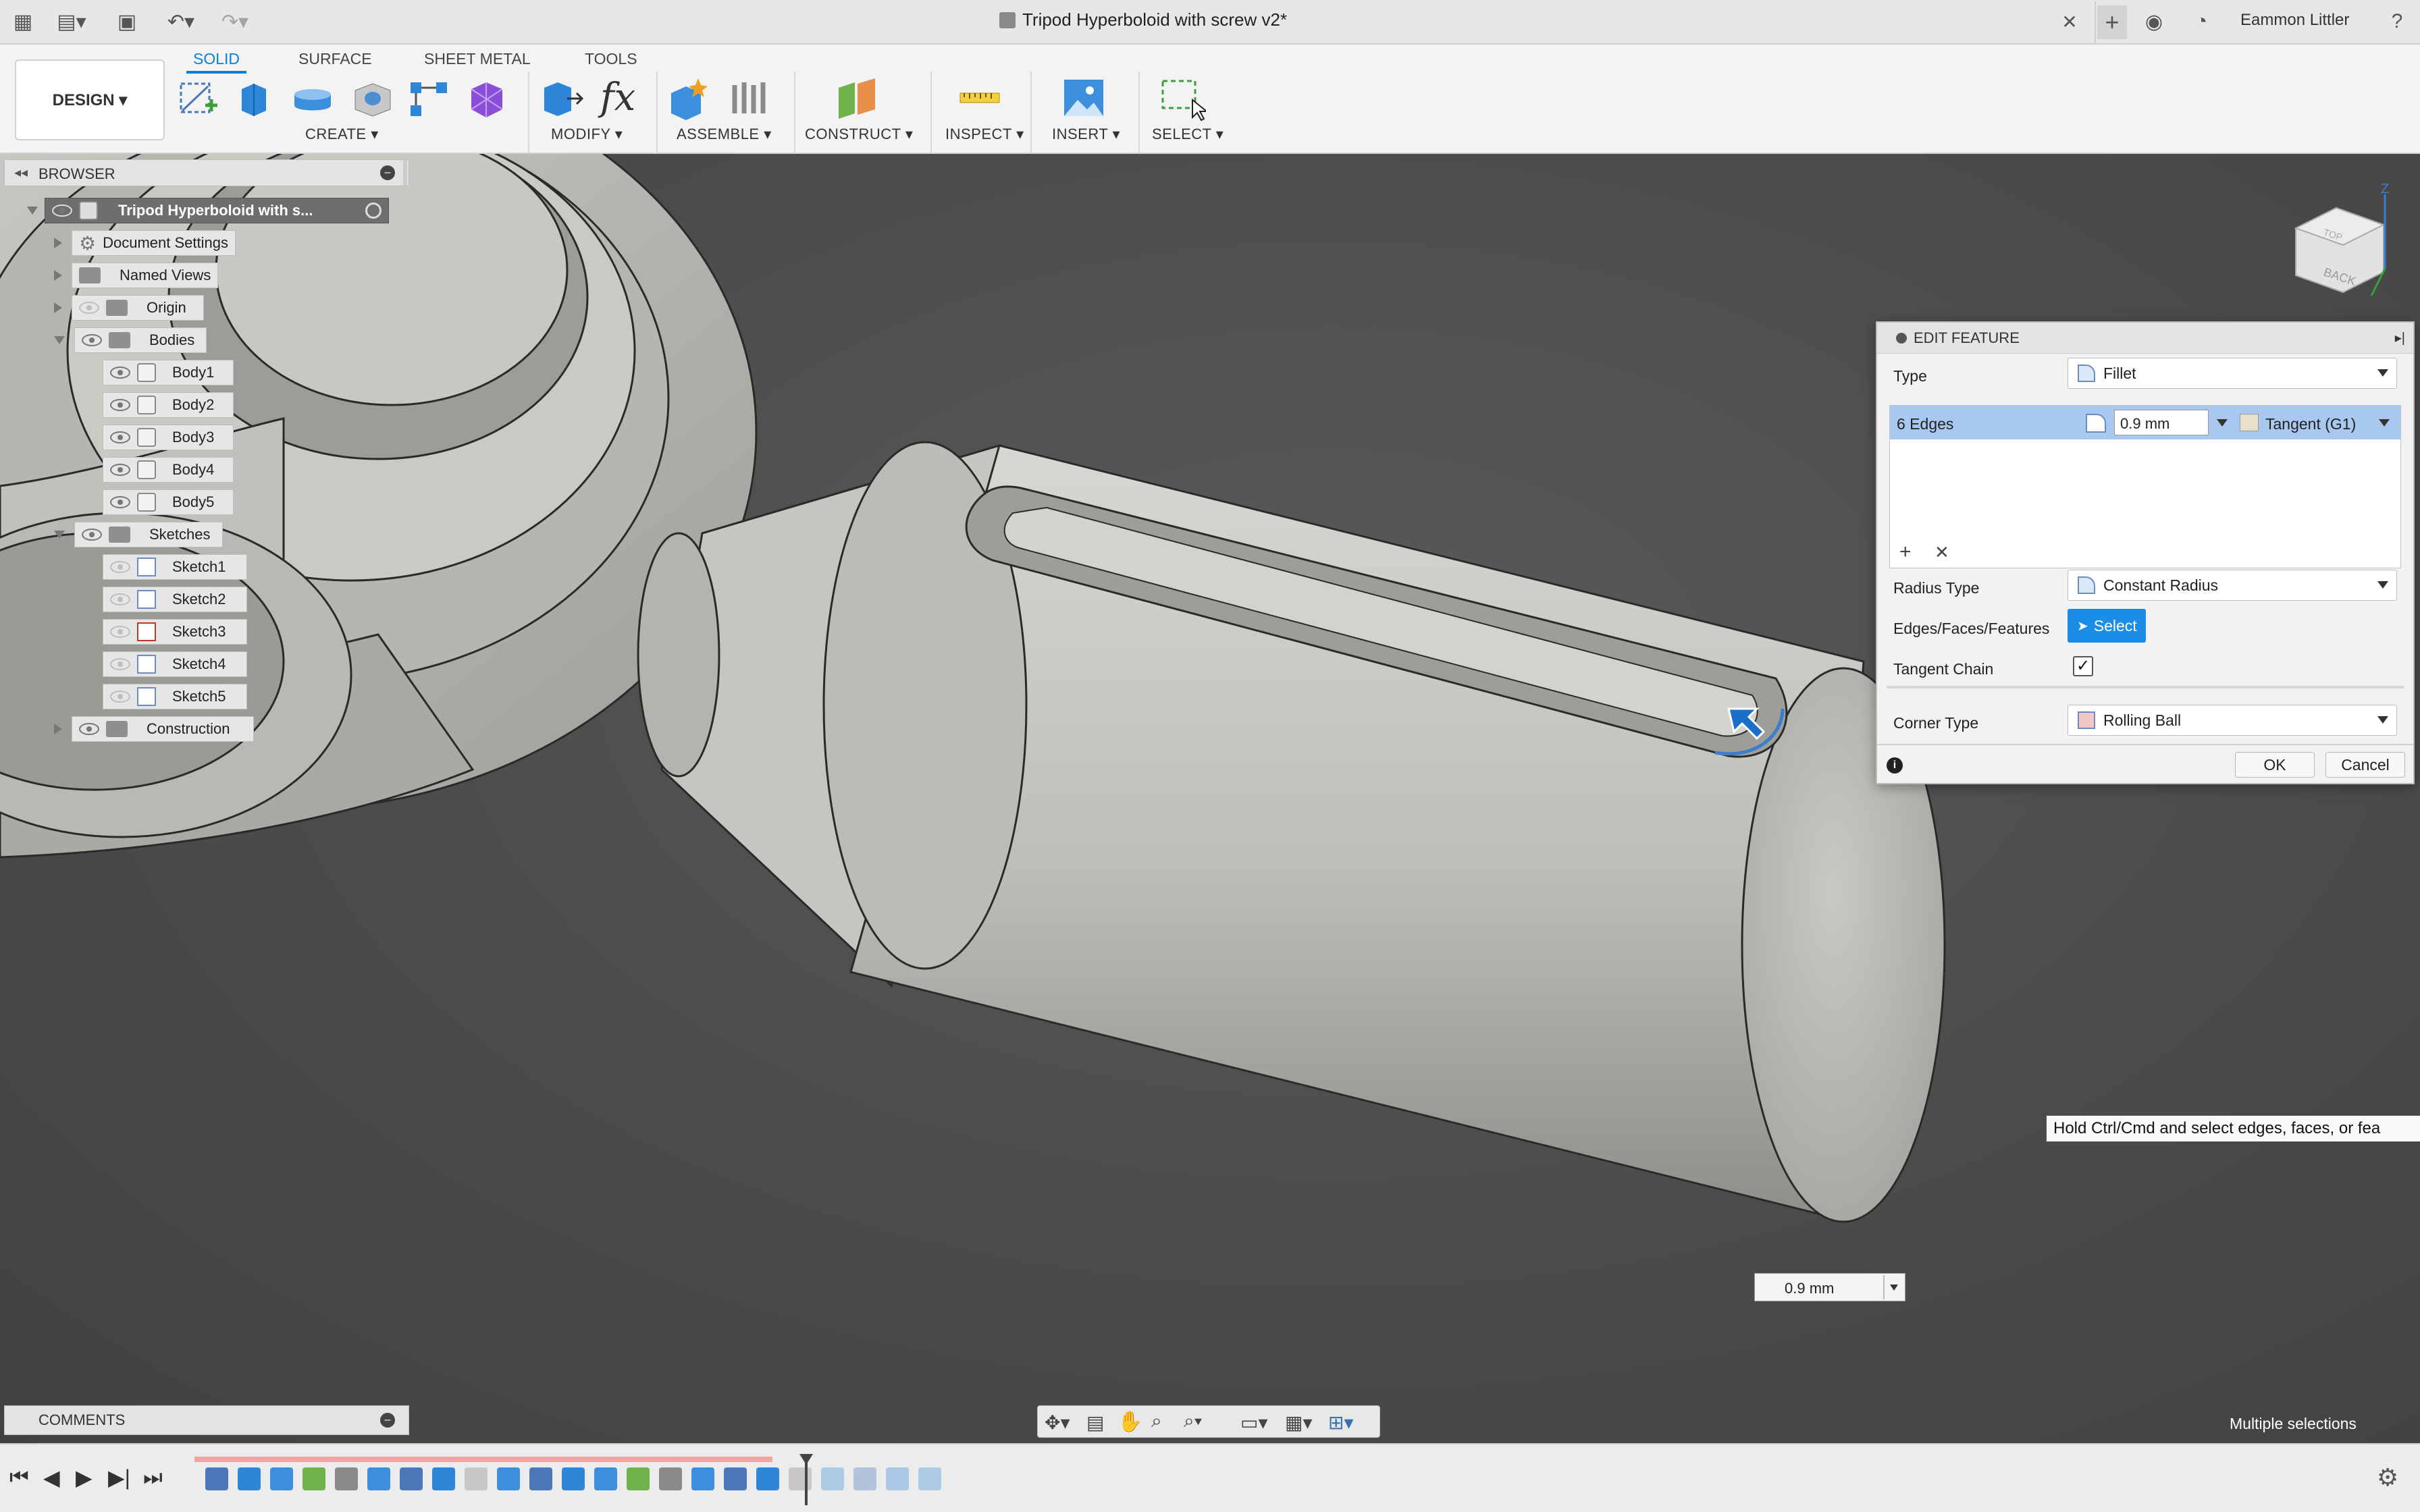 The image size is (2420, 1512). I want to click on step-forward-icon: ▶|, so click(119, 1477).